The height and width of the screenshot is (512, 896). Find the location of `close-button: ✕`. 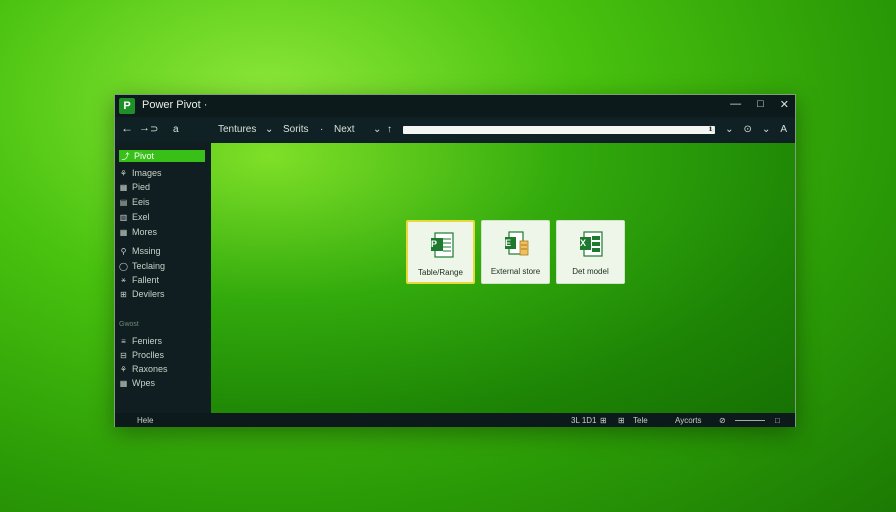

close-button: ✕ is located at coordinates (784, 104).